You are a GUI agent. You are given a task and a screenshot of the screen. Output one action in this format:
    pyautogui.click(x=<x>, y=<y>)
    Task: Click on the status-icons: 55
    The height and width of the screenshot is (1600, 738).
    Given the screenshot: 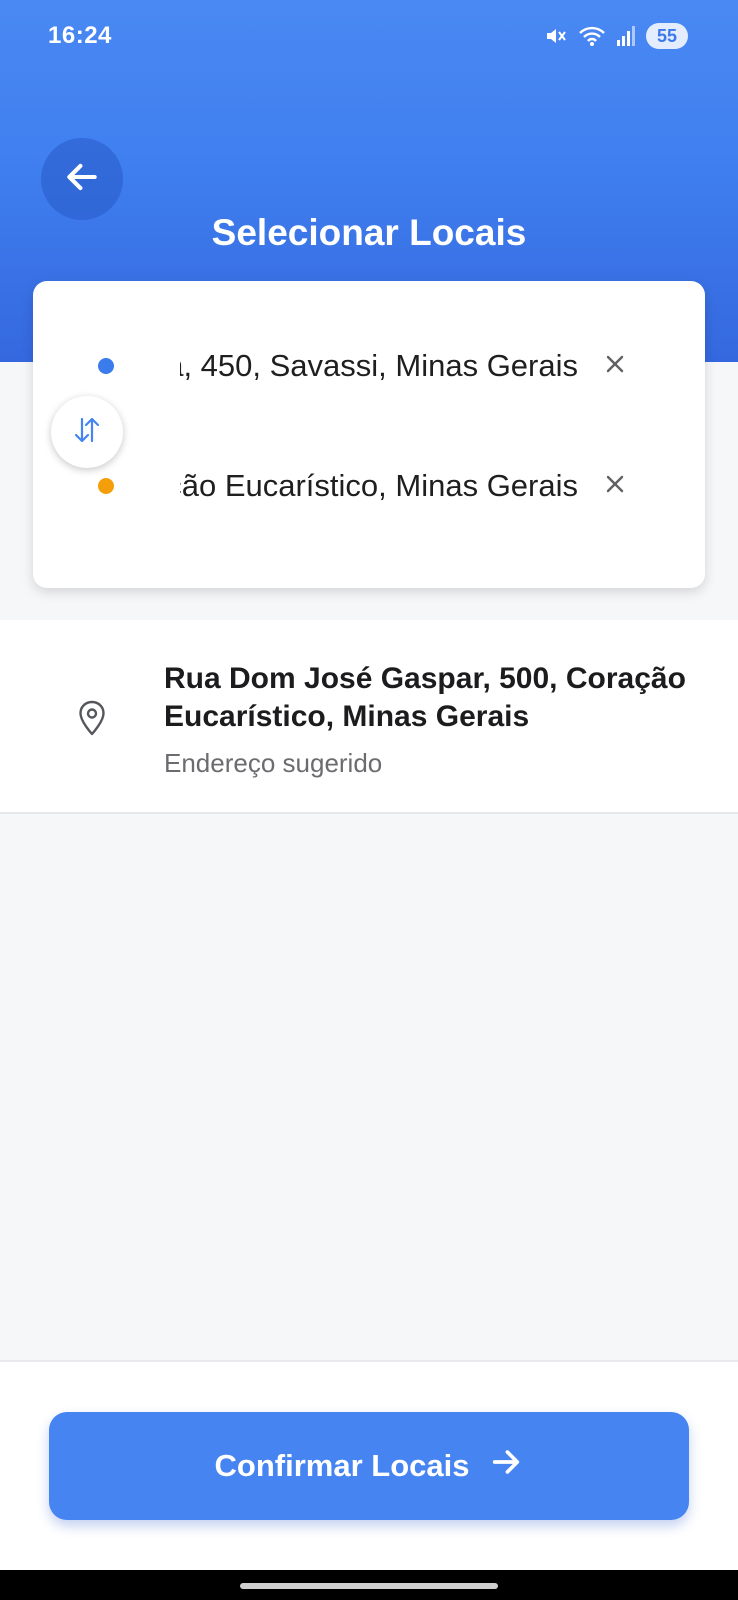 What is the action you would take?
    pyautogui.click(x=616, y=36)
    